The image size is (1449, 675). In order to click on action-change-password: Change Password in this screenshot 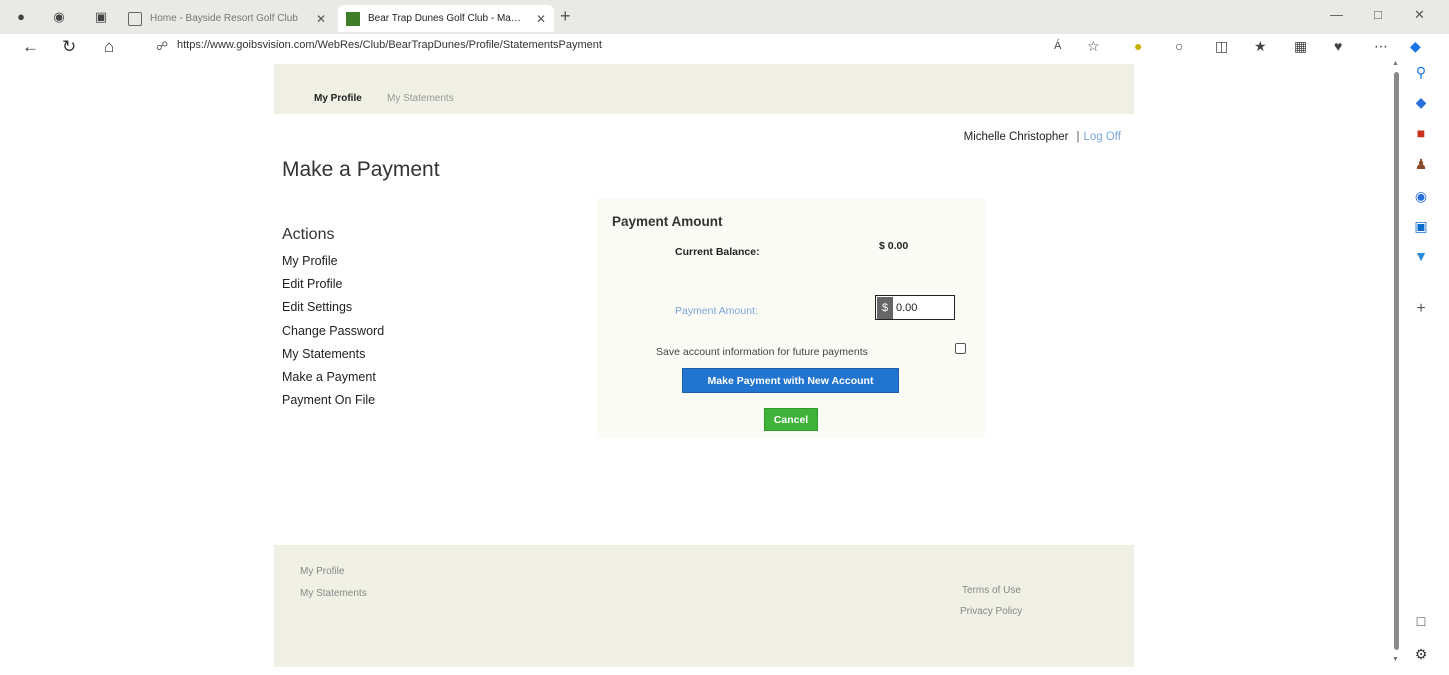, I will do `click(333, 335)`.